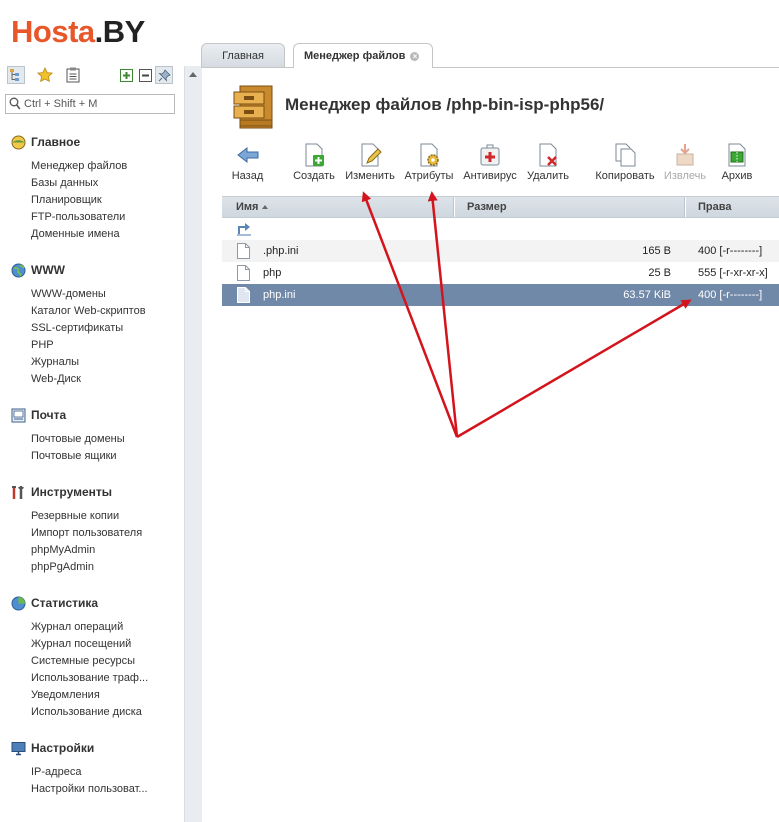 This screenshot has width=779, height=822. What do you see at coordinates (247, 176) in the screenshot?
I see `back-label: Назад` at bounding box center [247, 176].